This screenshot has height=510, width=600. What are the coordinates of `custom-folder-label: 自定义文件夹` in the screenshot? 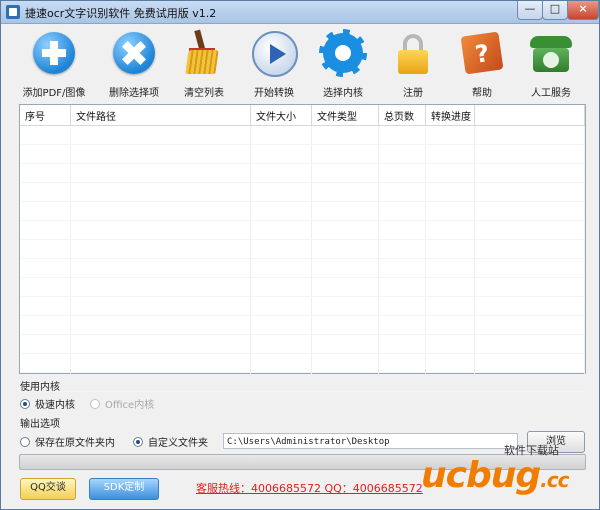 It's located at (178, 443).